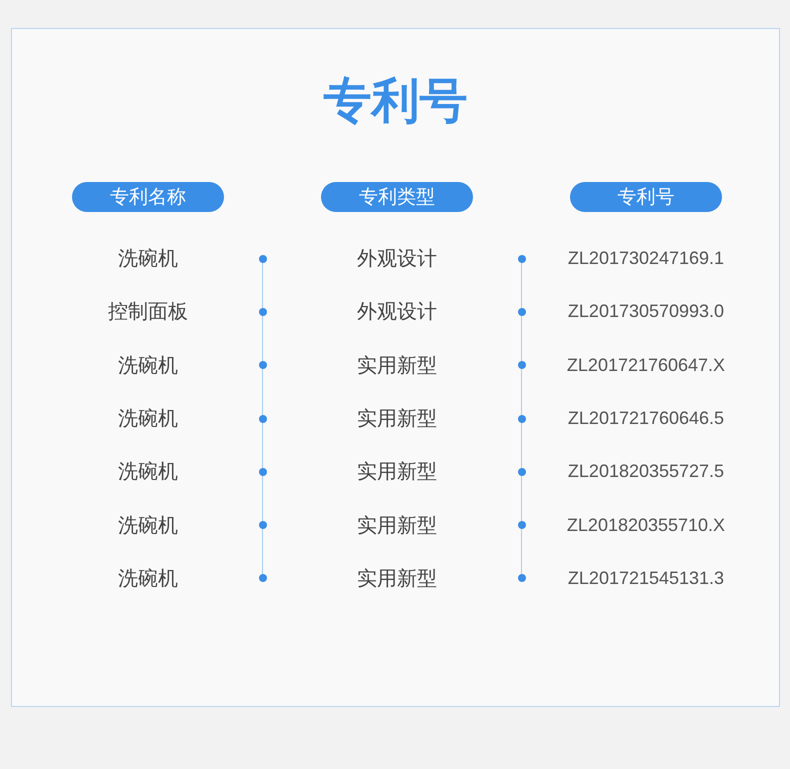 This screenshot has width=790, height=769. What do you see at coordinates (646, 259) in the screenshot?
I see `table-cell: ZL201730247169.1` at bounding box center [646, 259].